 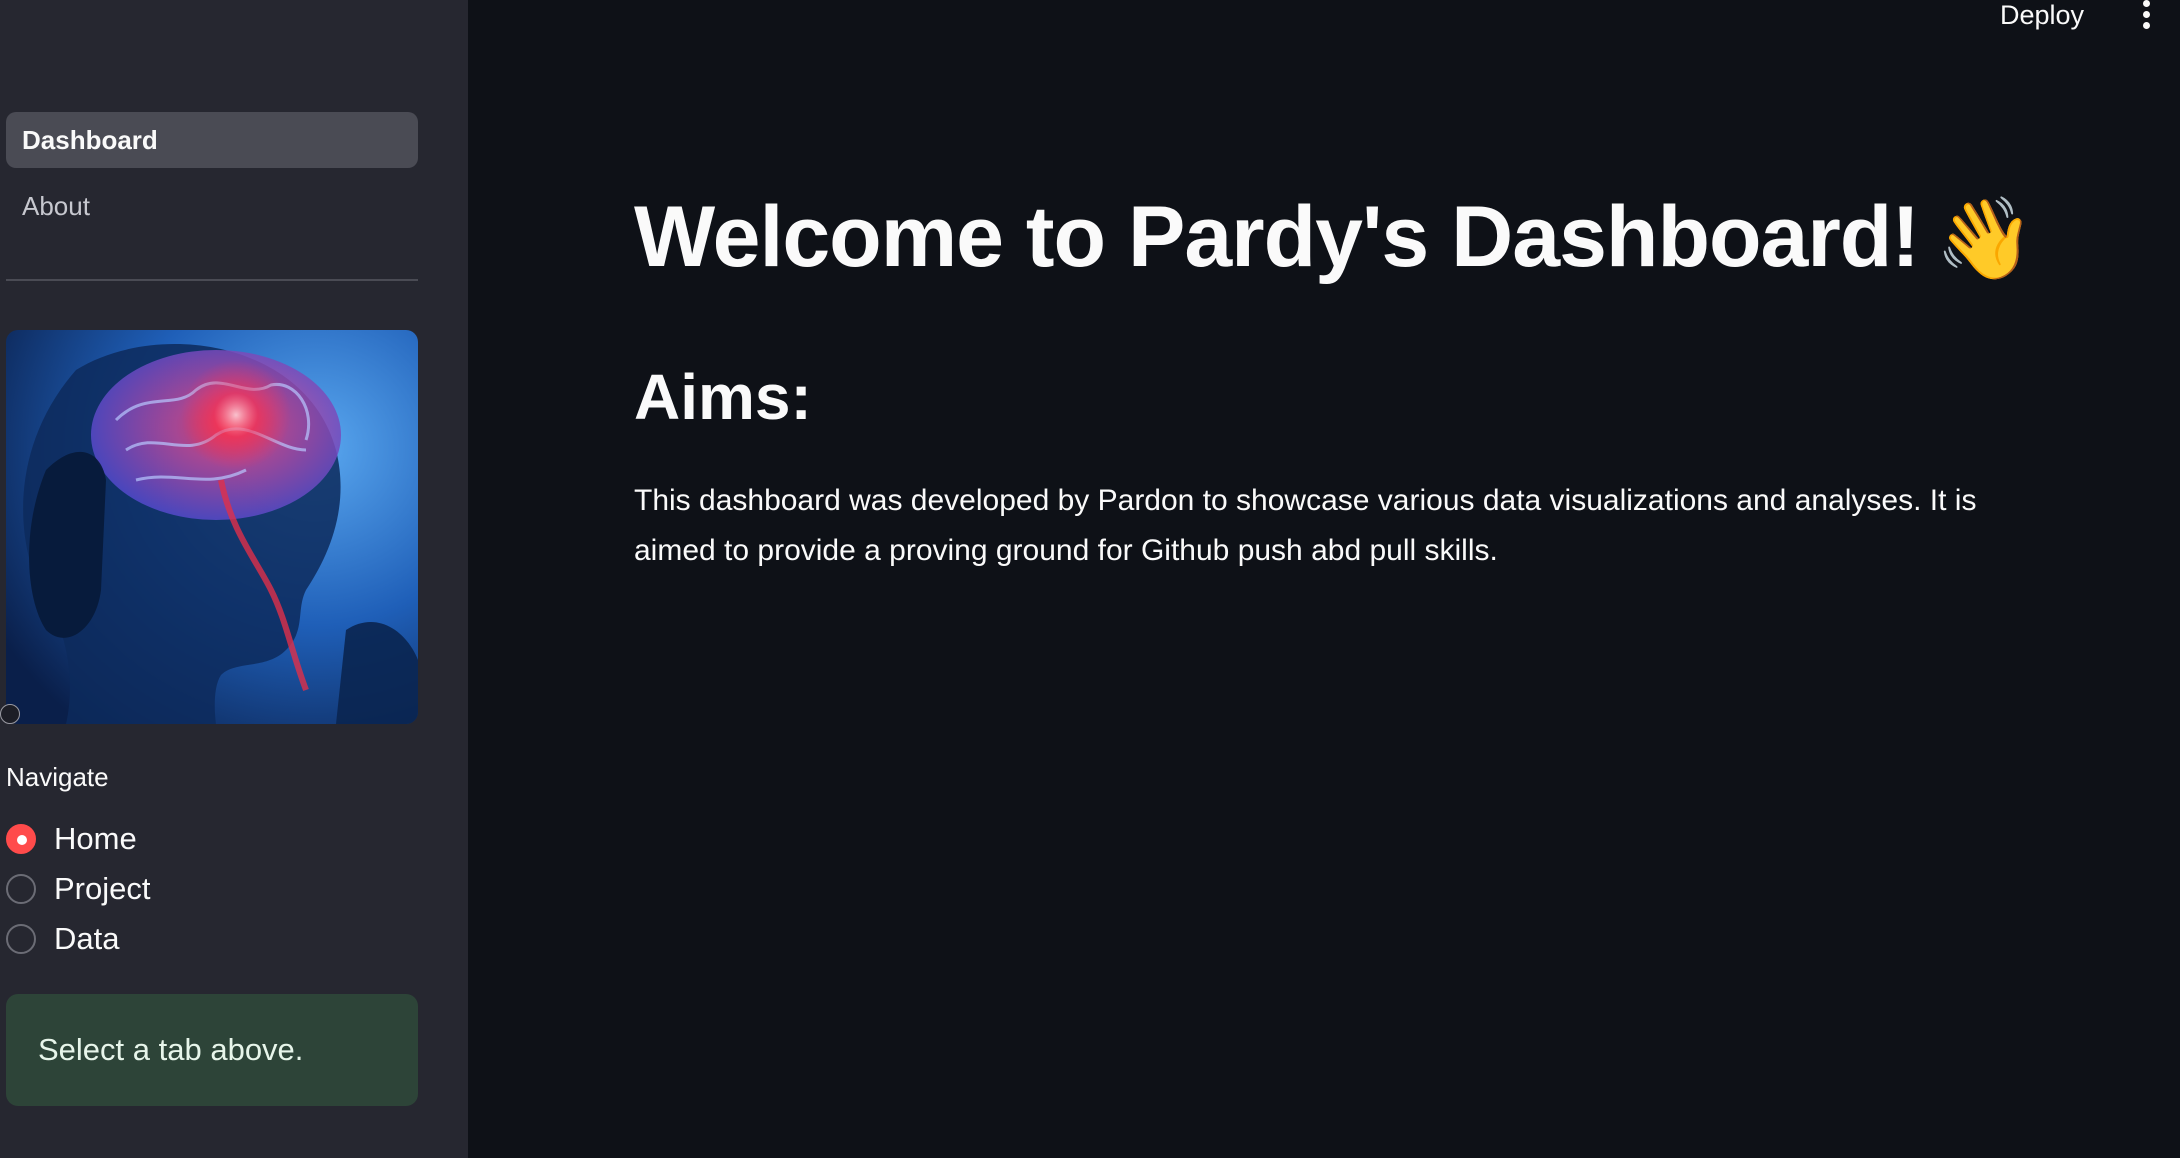 I want to click on radio-option-home: Home, so click(x=71, y=839).